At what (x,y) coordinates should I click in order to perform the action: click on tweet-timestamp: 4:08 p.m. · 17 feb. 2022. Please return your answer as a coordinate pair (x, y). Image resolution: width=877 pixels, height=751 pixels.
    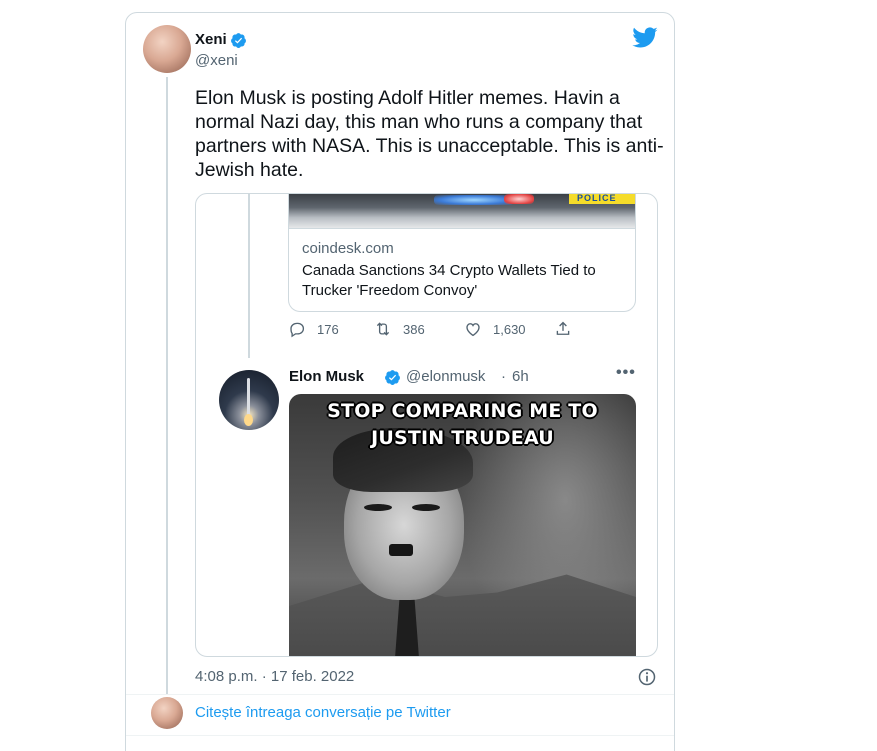
    Looking at the image, I should click on (274, 676).